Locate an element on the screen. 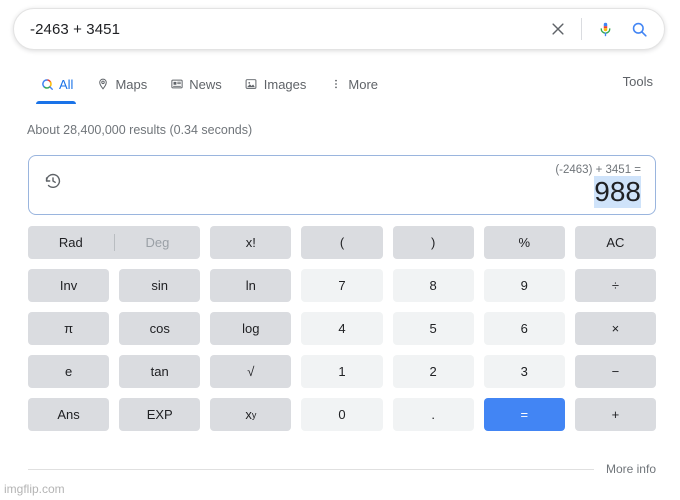 This screenshot has height=500, width=680. search-nav-tabs: All Maps News Images More Tools is located at coordinates (340, 89).